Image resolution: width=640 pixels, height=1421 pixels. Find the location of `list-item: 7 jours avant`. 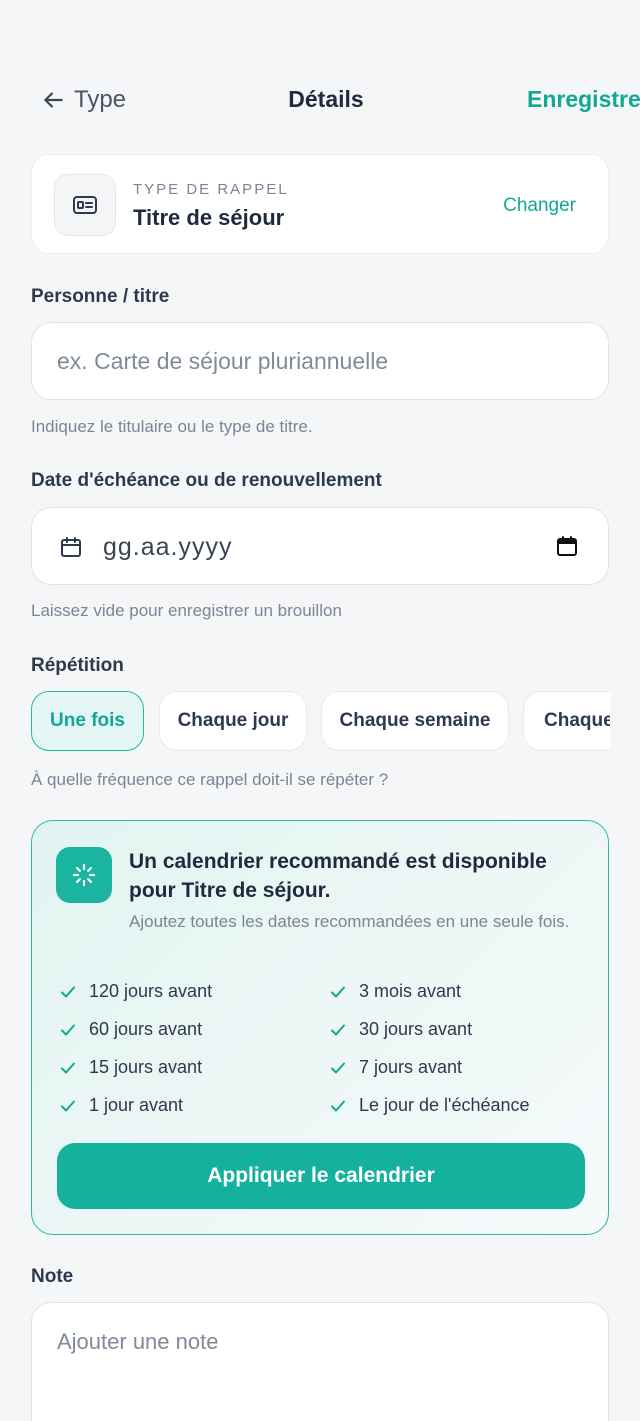

list-item: 7 jours avant is located at coordinates (395, 1067).